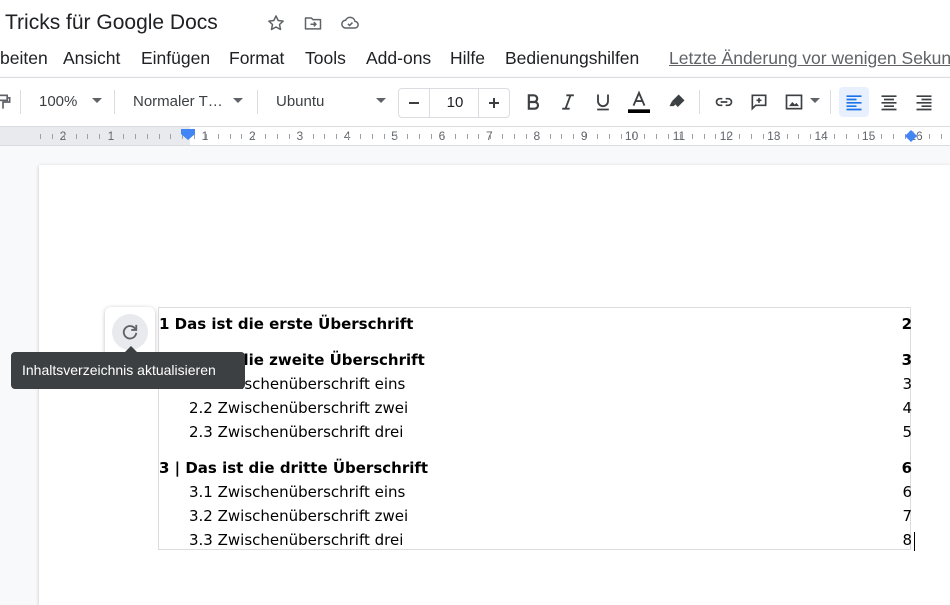  Describe the element at coordinates (533, 102) in the screenshot. I see `bold-icon` at that location.